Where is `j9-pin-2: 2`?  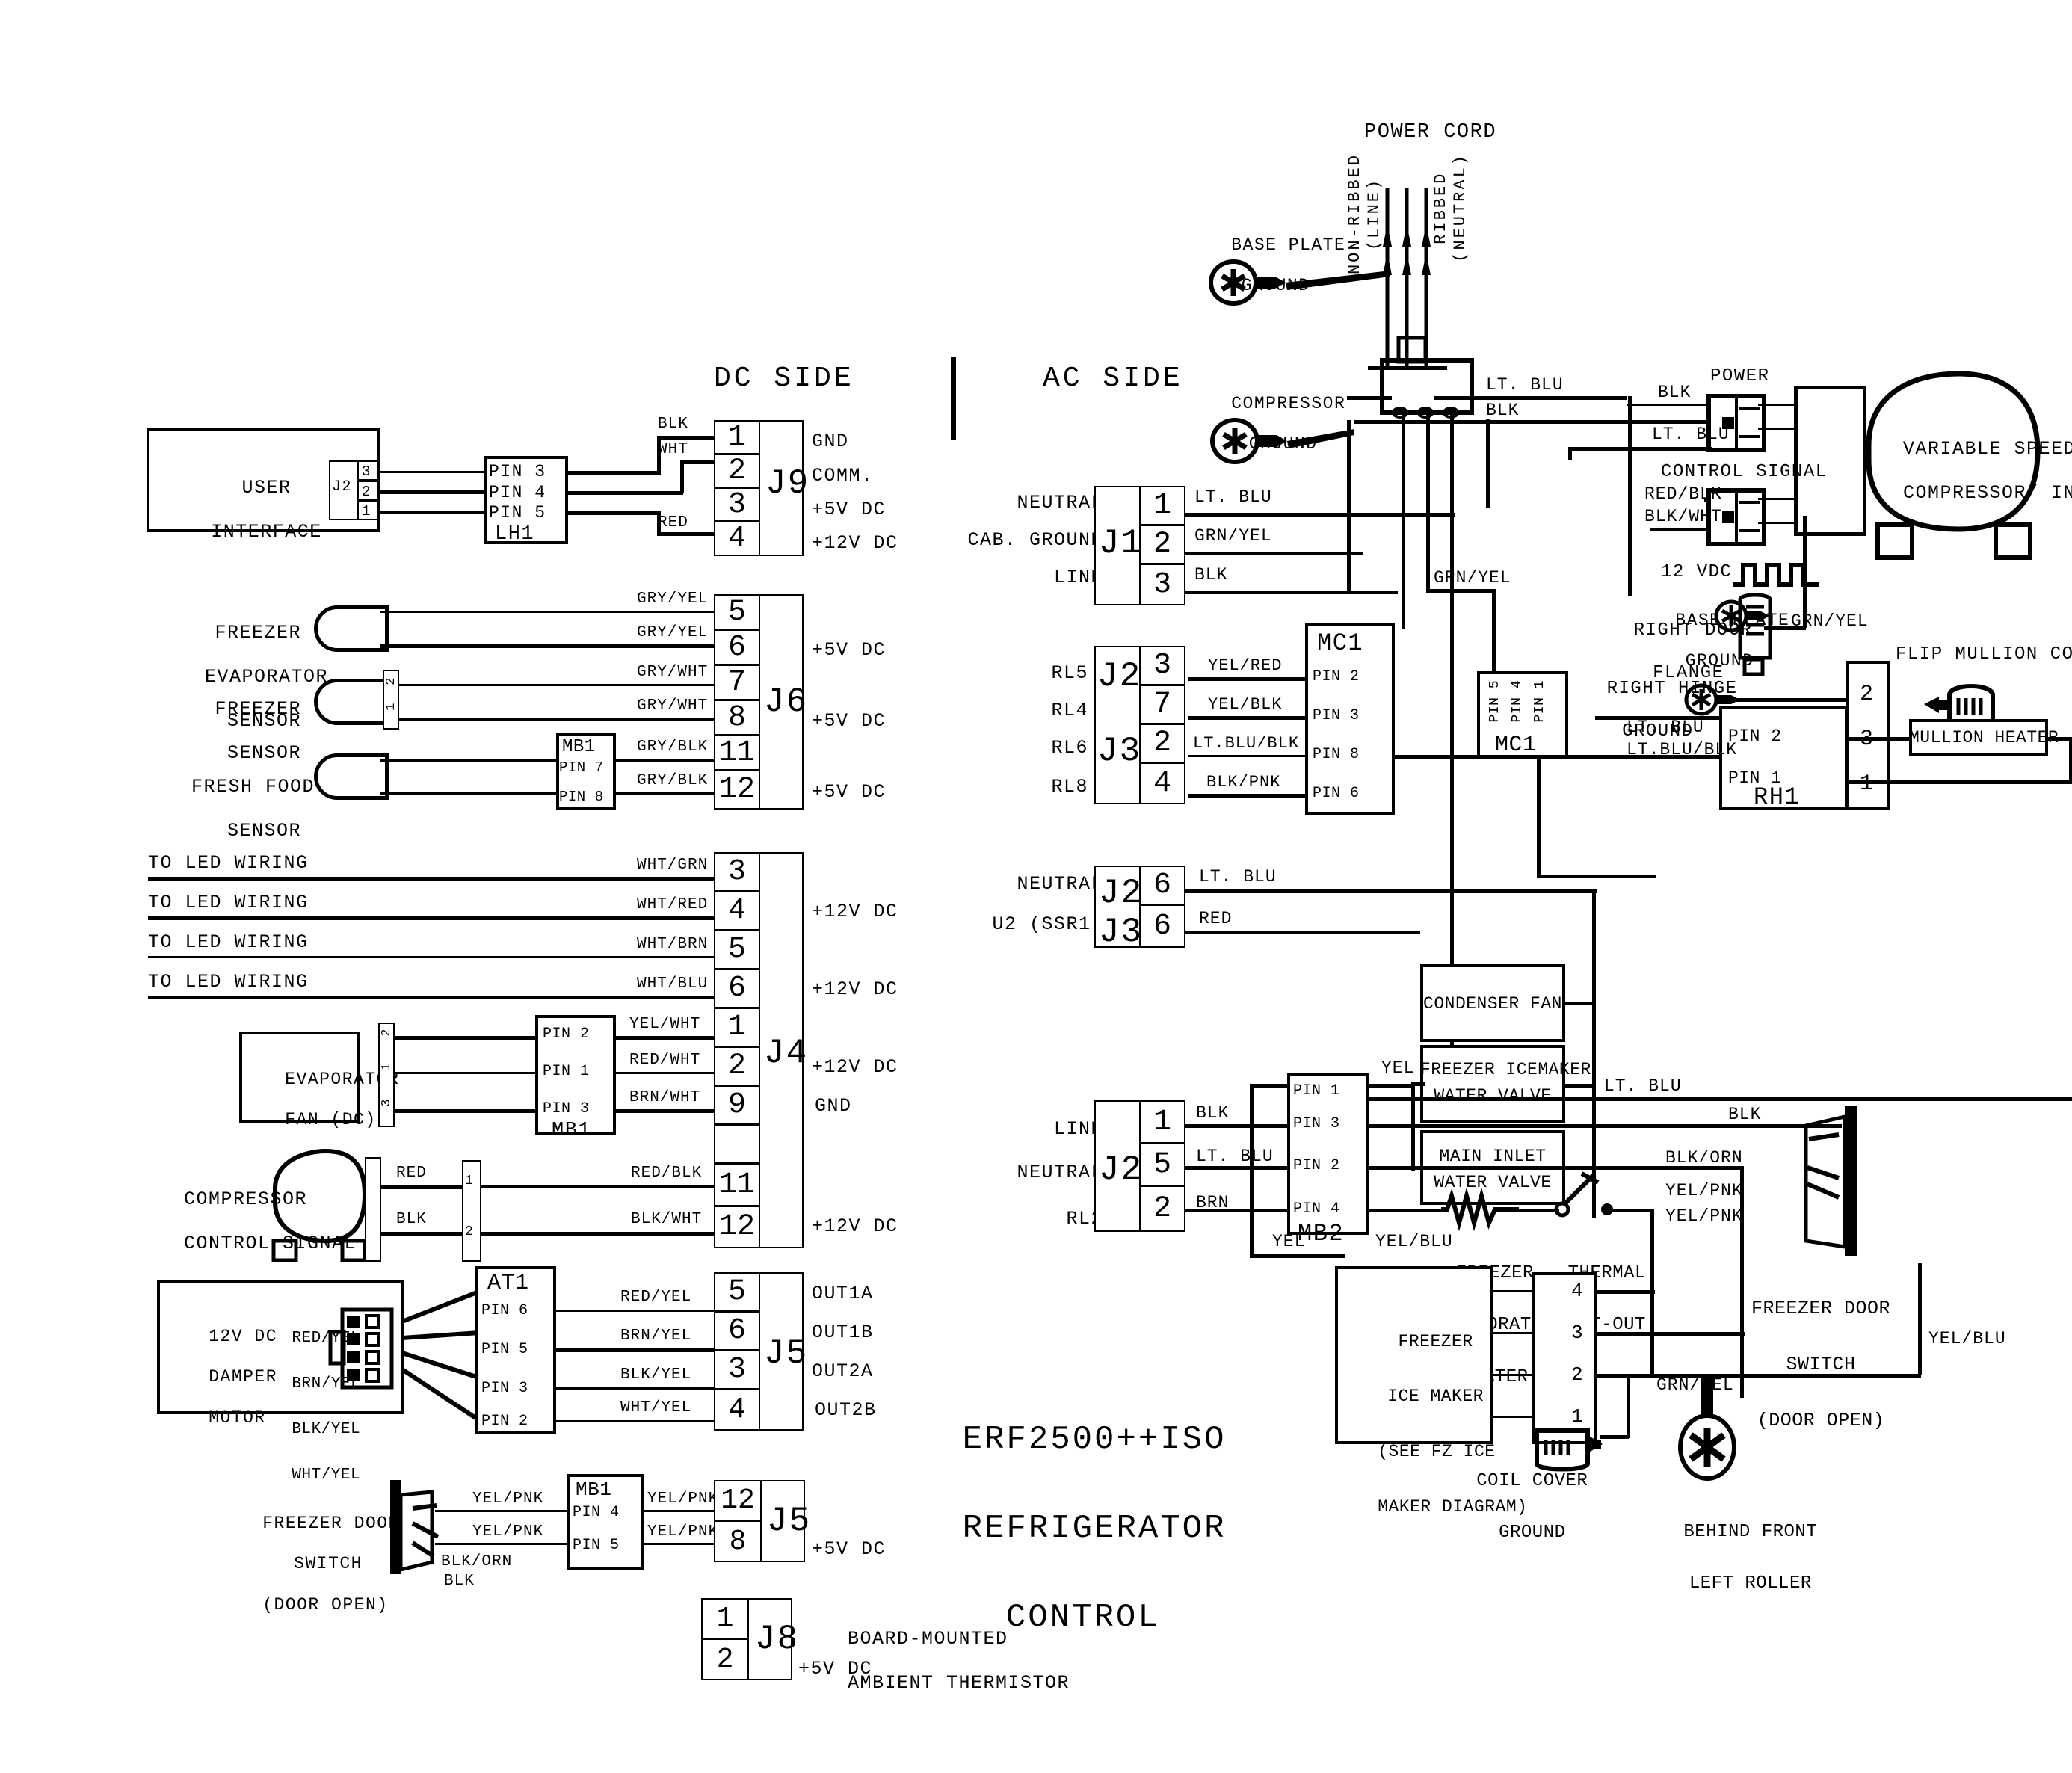 j9-pin-2: 2 is located at coordinates (737, 471).